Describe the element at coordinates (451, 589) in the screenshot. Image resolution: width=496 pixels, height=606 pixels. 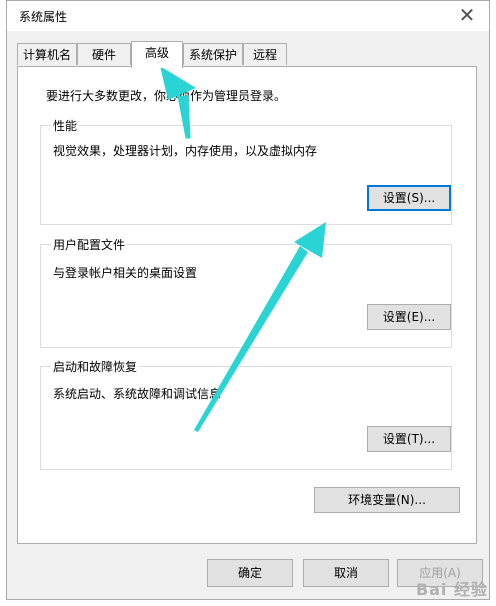
I see `watermark: Bai 经验` at that location.